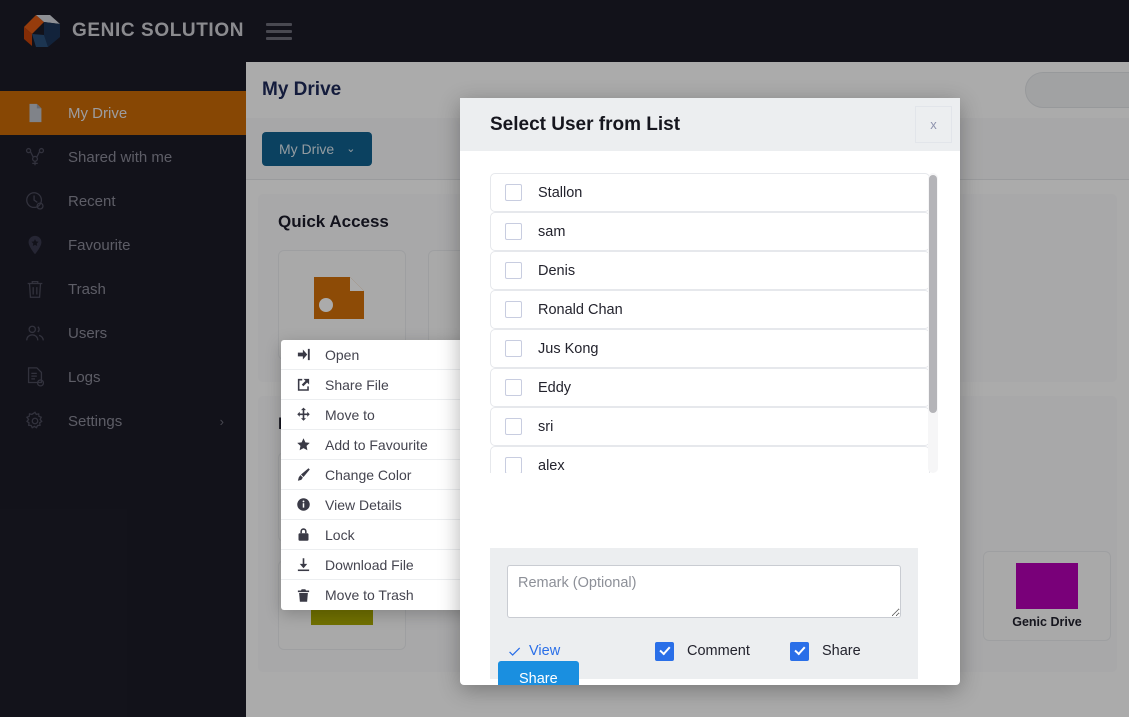 This screenshot has width=1129, height=717. I want to click on star-icon, so click(303, 444).